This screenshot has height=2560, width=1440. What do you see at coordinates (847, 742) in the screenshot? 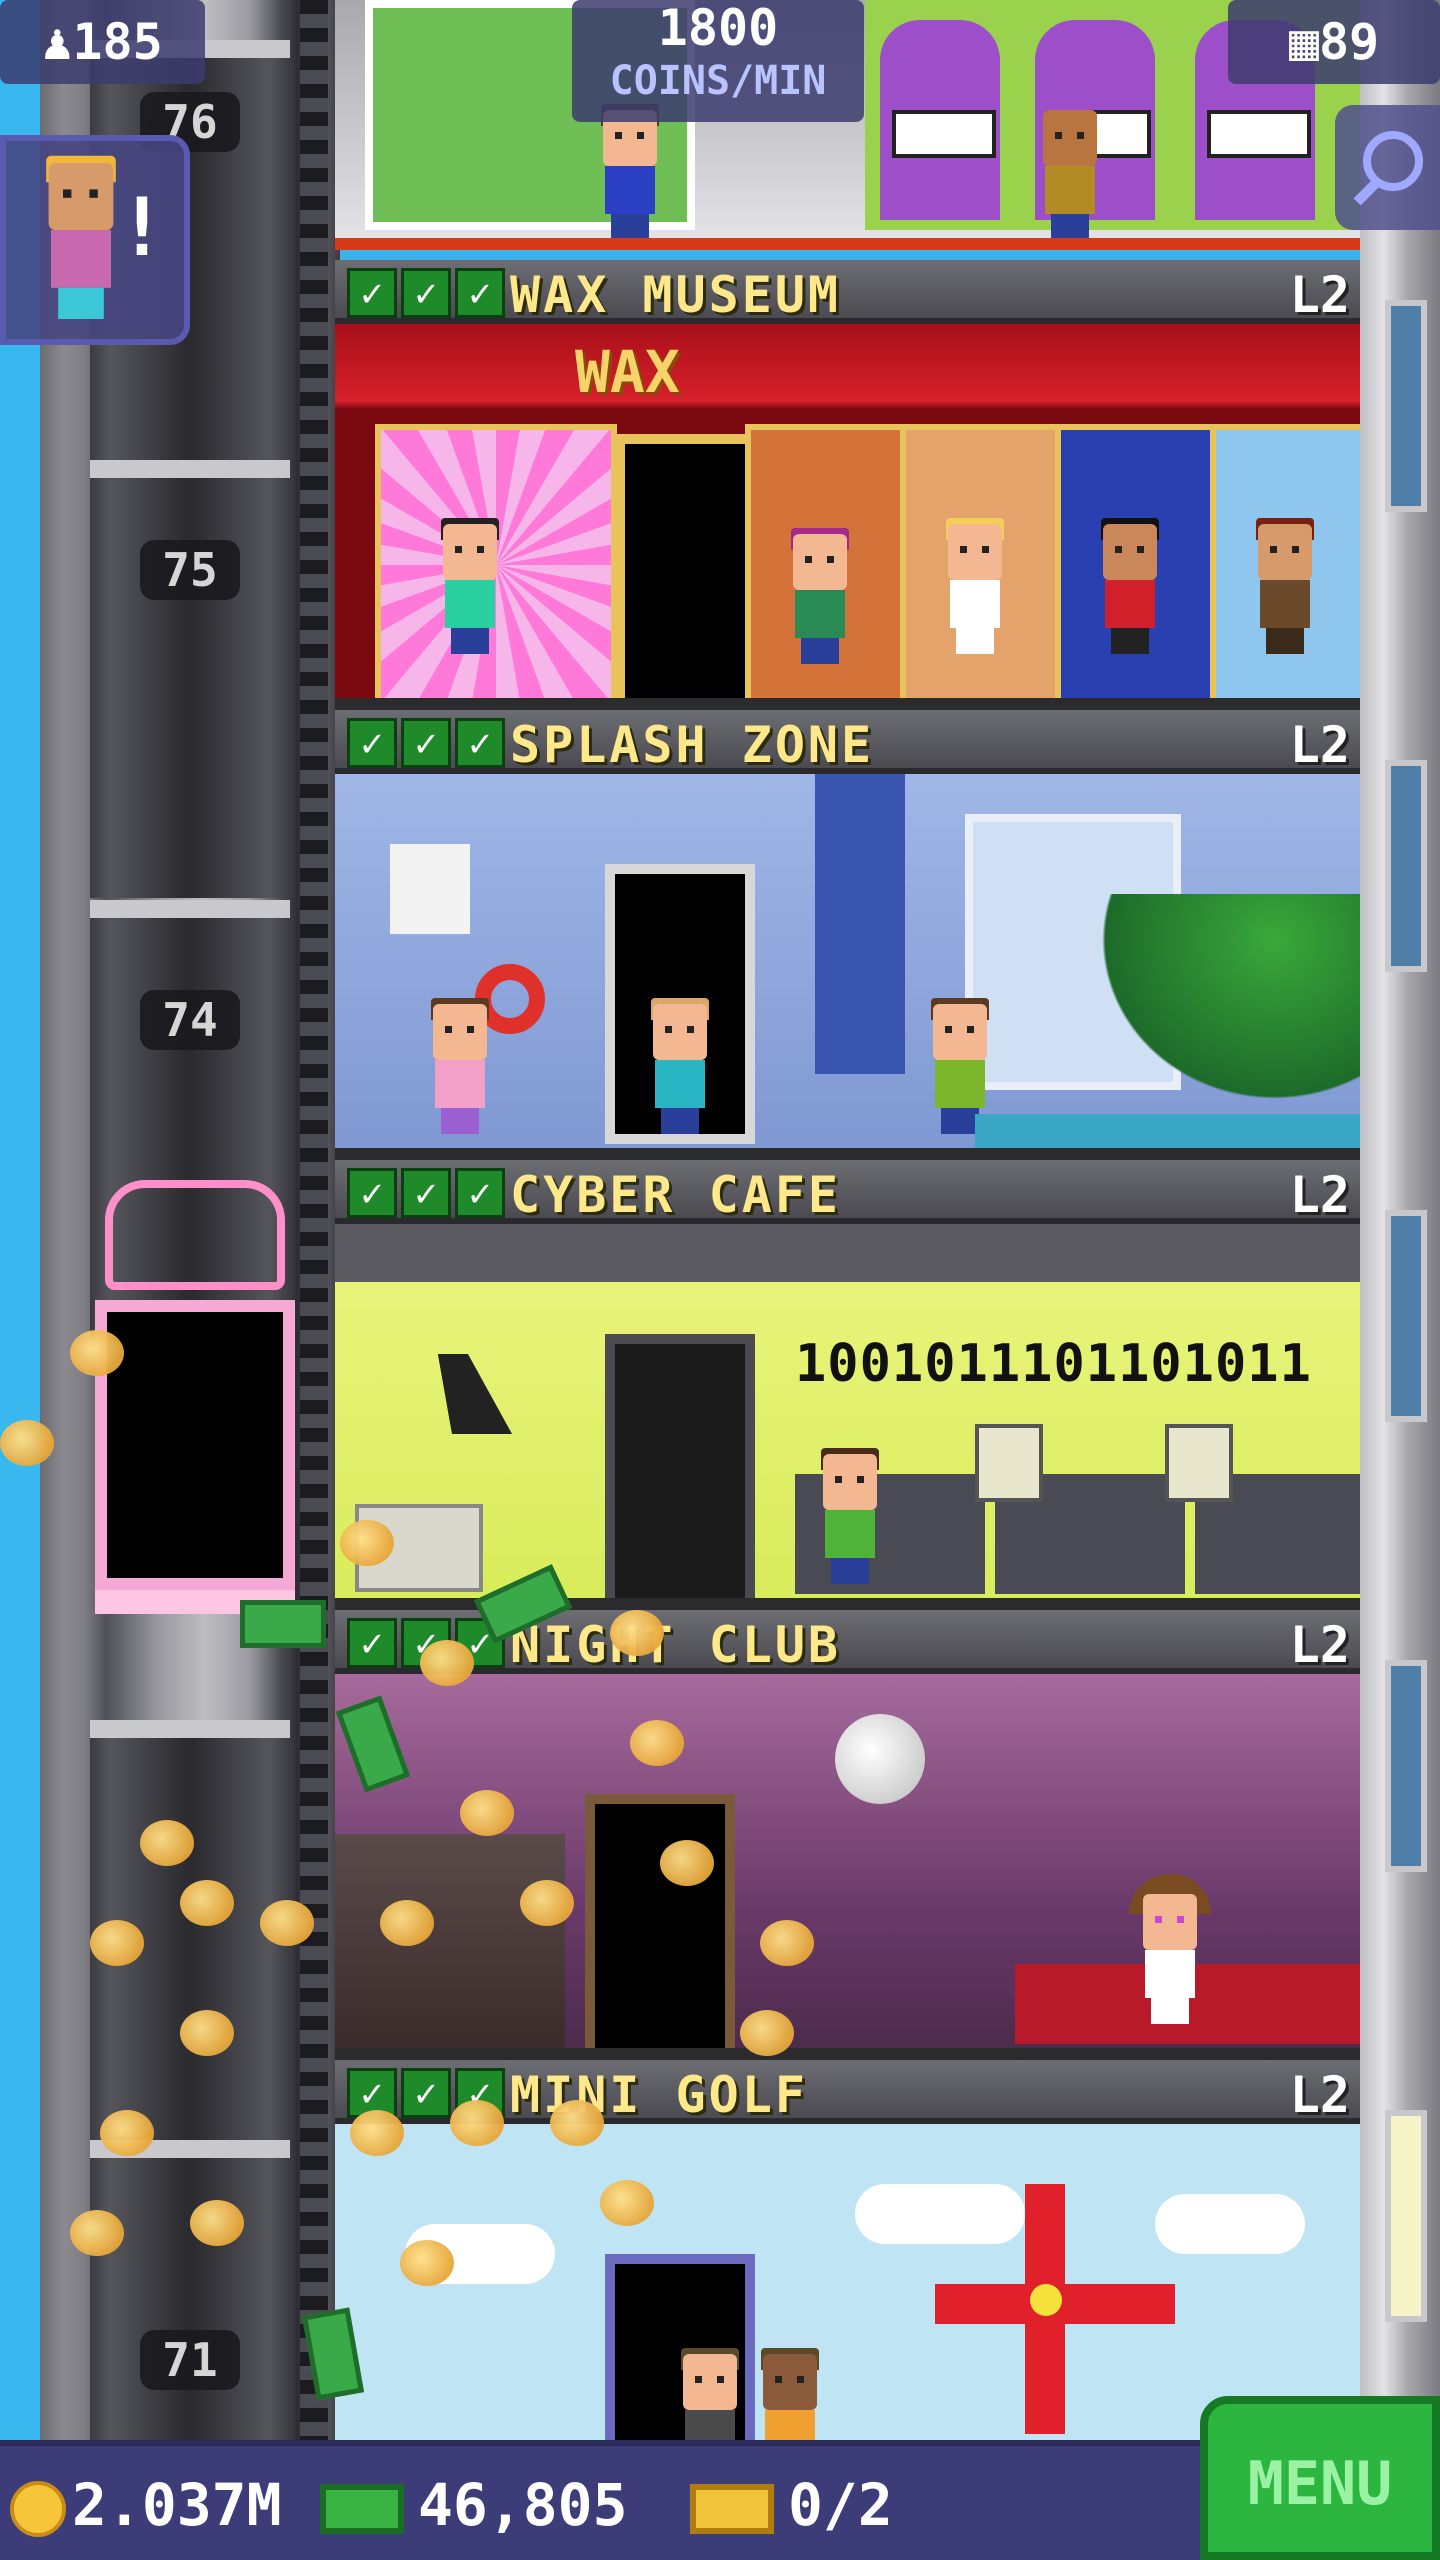
I see `floor-header: ✓ ✓ ✓ SPLASH ZONE L2` at bounding box center [847, 742].